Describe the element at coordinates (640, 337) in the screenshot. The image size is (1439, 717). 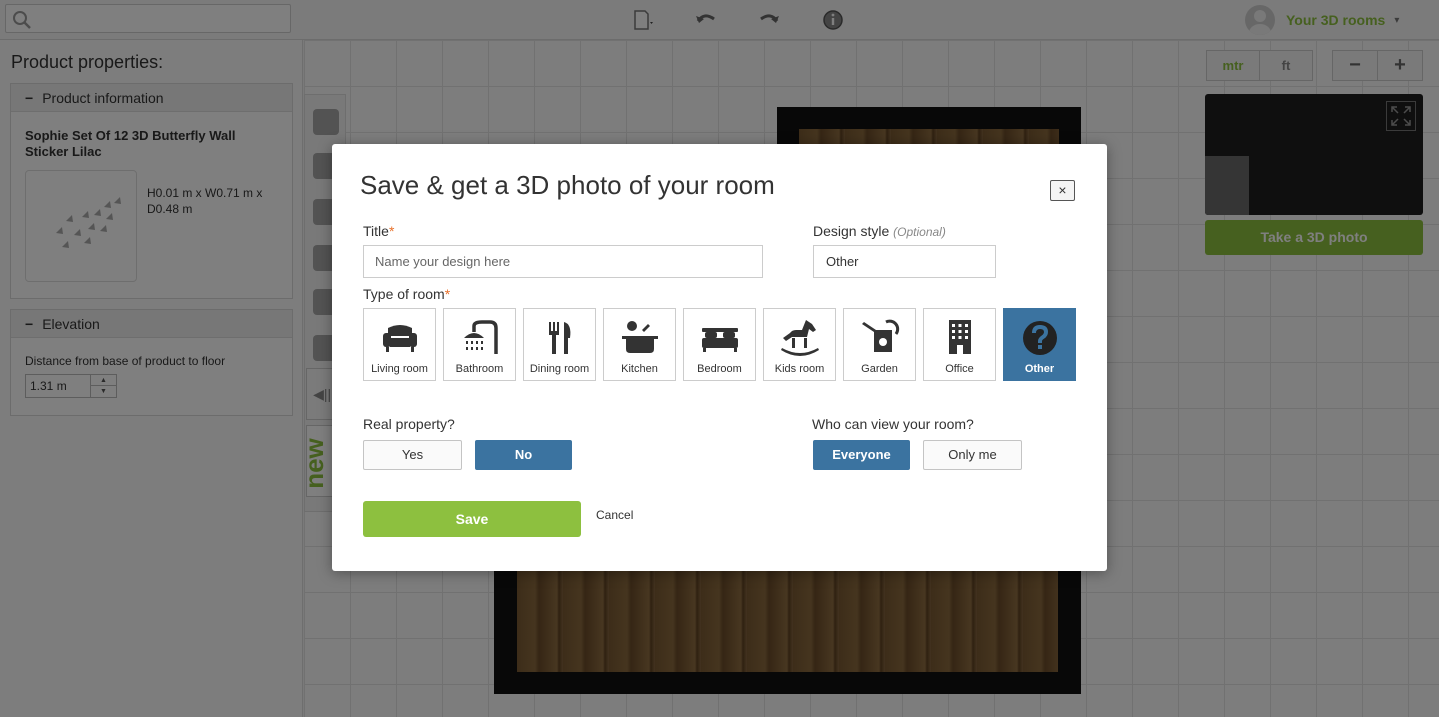
I see `pot-icon` at that location.